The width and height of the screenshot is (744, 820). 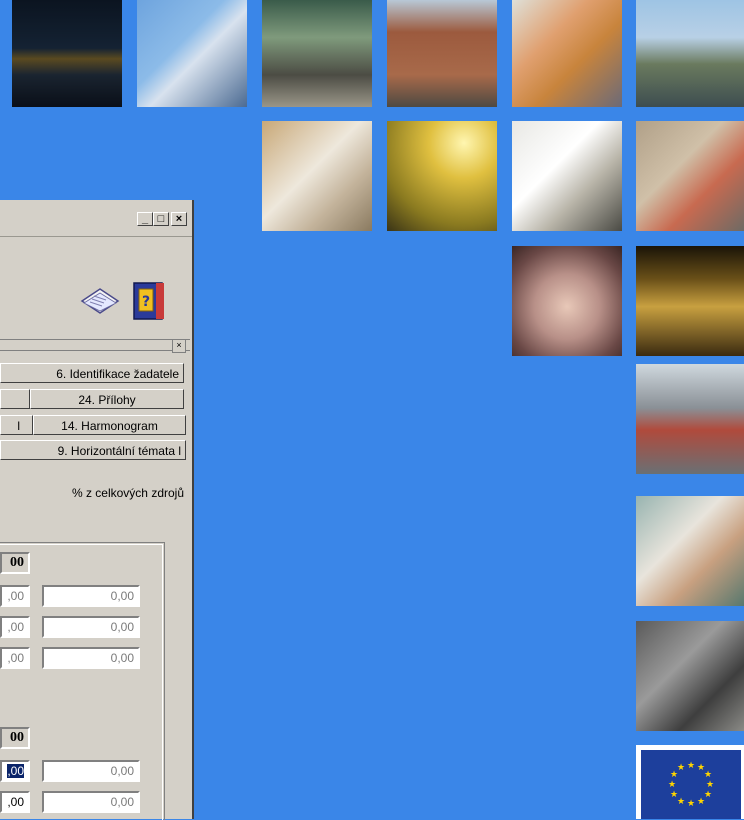 What do you see at coordinates (567, 53) in the screenshot?
I see `women-computer-photo` at bounding box center [567, 53].